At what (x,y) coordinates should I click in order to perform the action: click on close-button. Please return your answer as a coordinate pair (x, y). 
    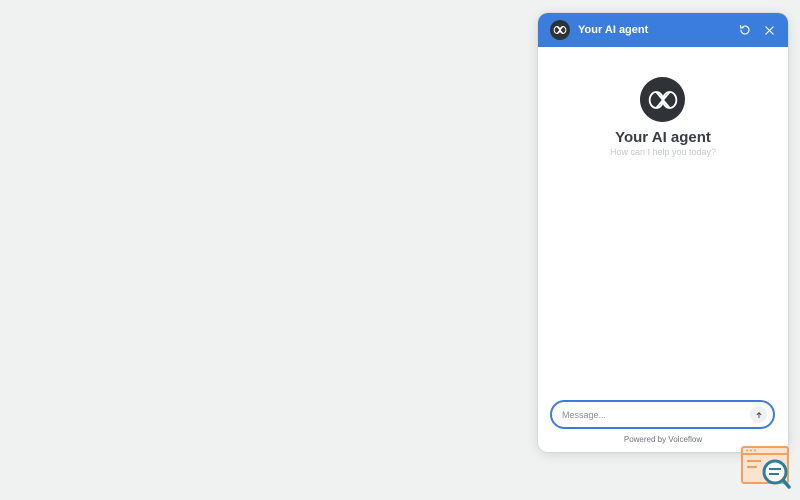
    Looking at the image, I should click on (769, 30).